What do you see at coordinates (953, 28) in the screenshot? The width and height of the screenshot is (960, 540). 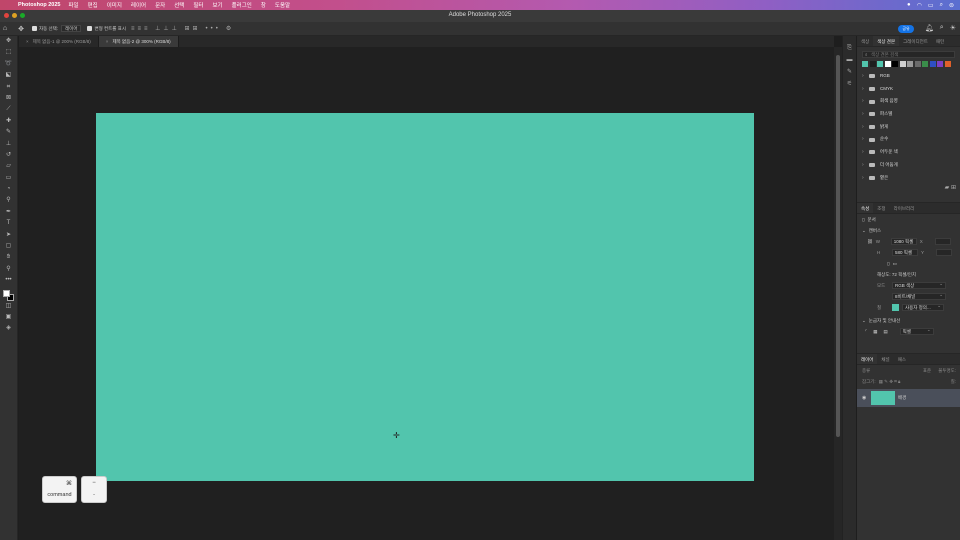 I see `lightbulb-icon: ☀︎` at bounding box center [953, 28].